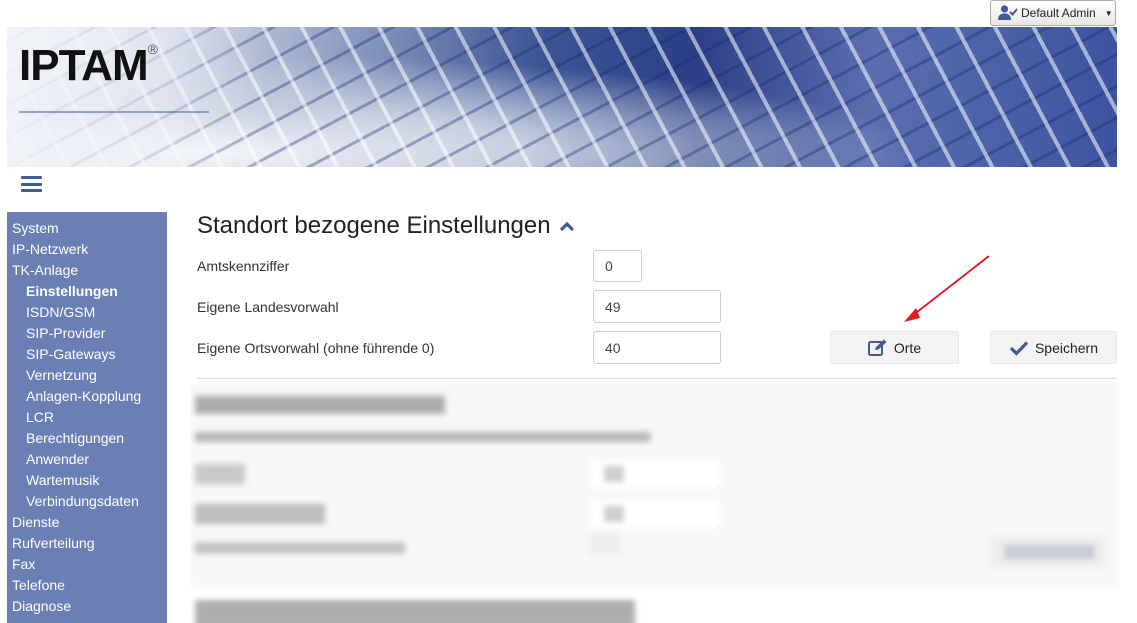 This screenshot has height=623, width=1137. What do you see at coordinates (87, 459) in the screenshot?
I see `sidebar-item-anwender: Anwender` at bounding box center [87, 459].